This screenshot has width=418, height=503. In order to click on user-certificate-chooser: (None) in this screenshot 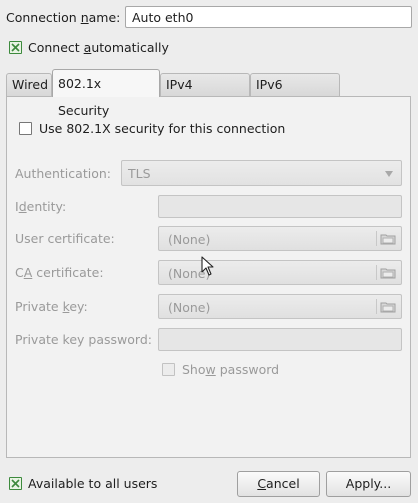, I will do `click(280, 238)`.